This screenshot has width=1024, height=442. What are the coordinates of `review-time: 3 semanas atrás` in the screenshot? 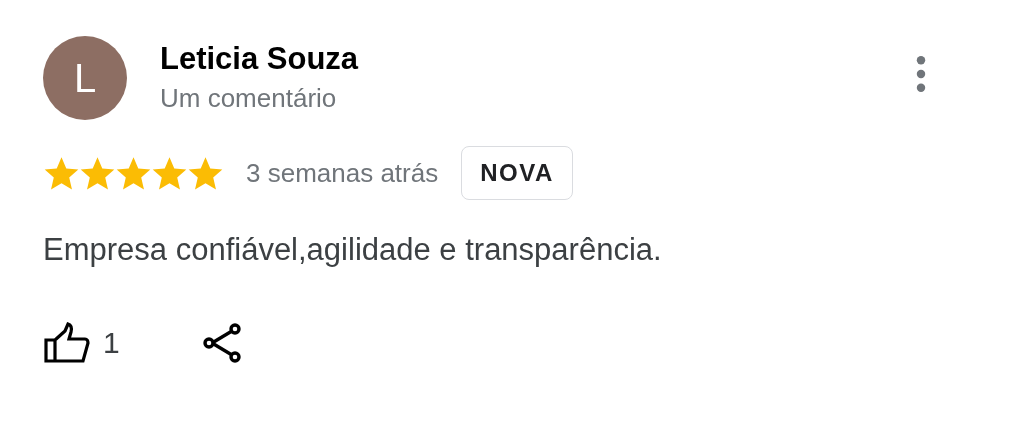 It's located at (342, 173).